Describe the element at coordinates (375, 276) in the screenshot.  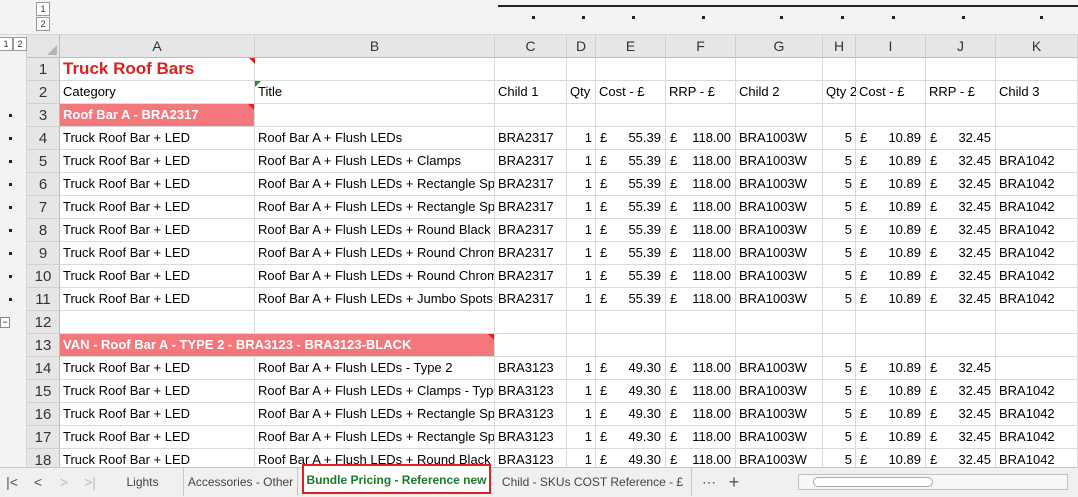
I see `data-cell-title: Roof Bar A + Flush LEDs + Round Chrom` at that location.